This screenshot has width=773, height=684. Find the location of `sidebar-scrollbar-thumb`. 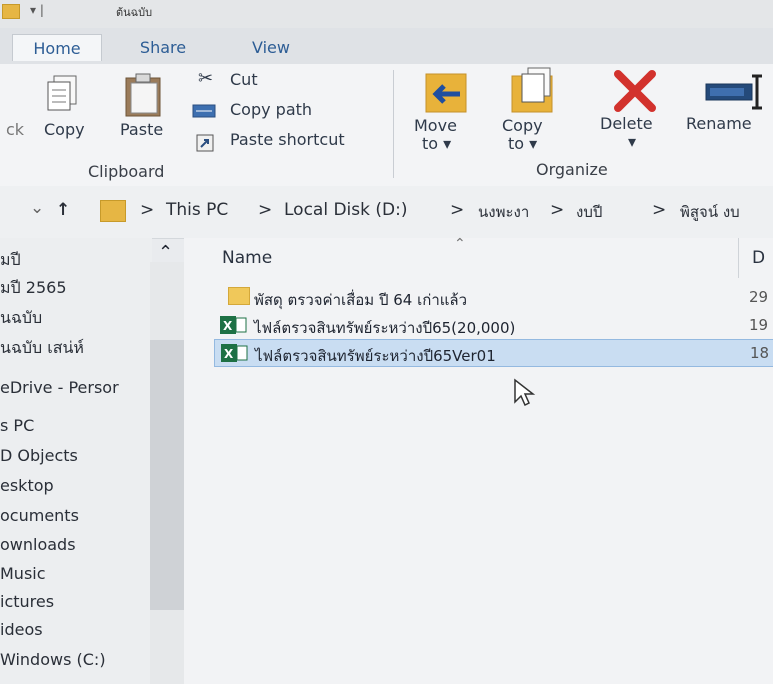

sidebar-scrollbar-thumb is located at coordinates (167, 475).